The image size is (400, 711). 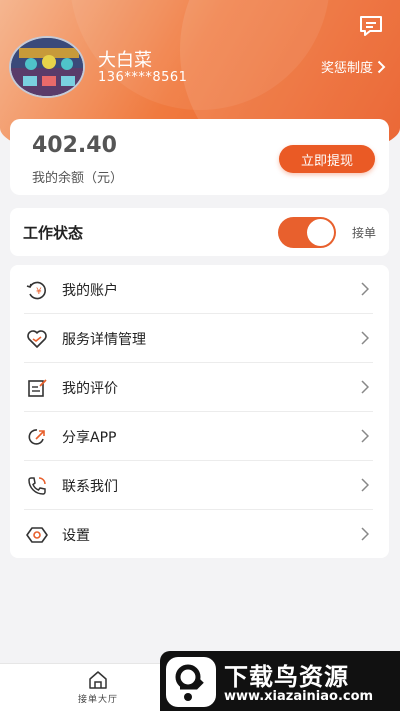 I want to click on bird-logo-icon, so click(x=189, y=682).